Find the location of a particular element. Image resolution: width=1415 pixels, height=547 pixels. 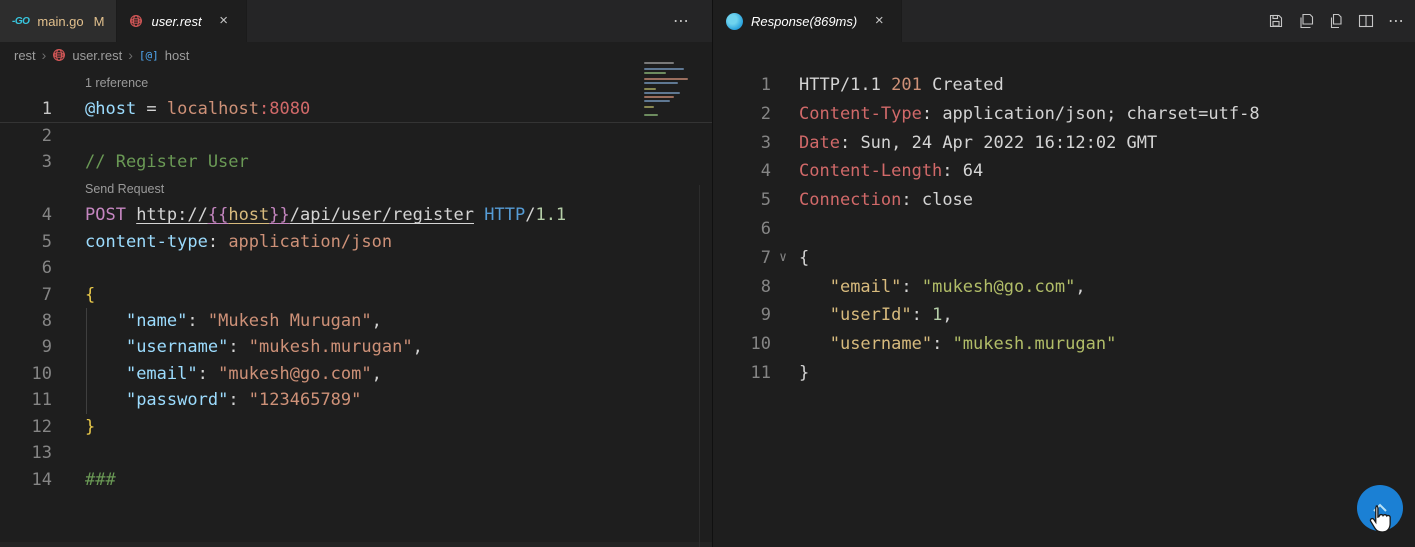

codelens-link: 1 reference is located at coordinates (356, 83).